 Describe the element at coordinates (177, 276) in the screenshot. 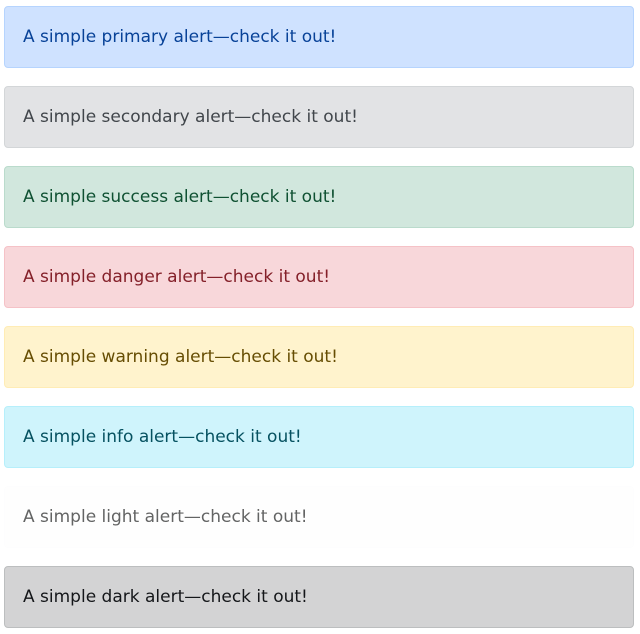

I see `alert-danger-text: A simple danger alert—check it out!` at that location.